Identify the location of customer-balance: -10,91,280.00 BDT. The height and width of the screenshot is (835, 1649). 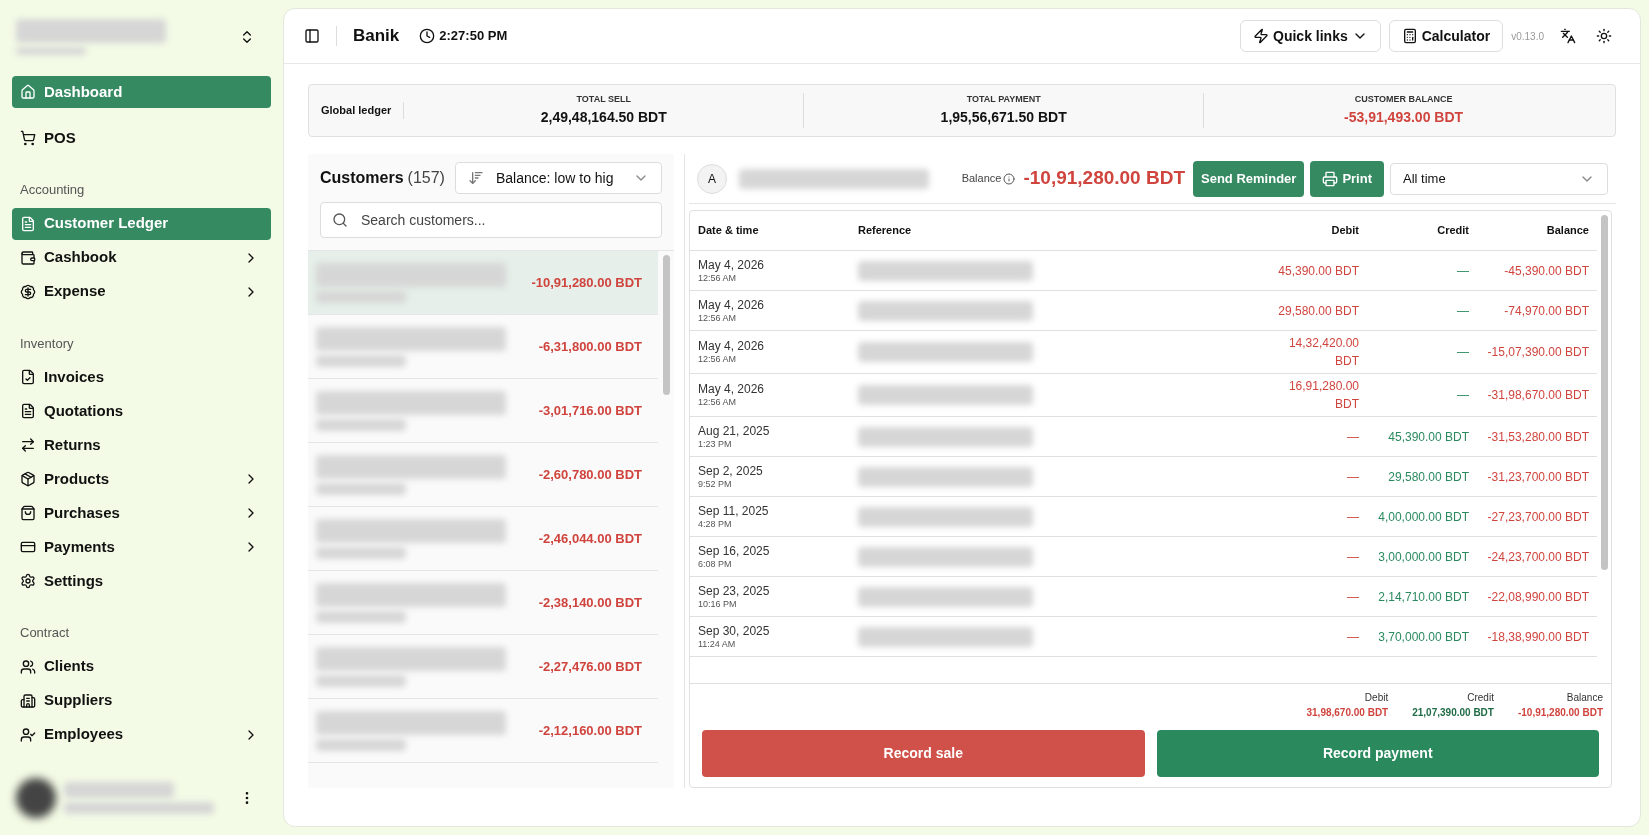
(586, 282).